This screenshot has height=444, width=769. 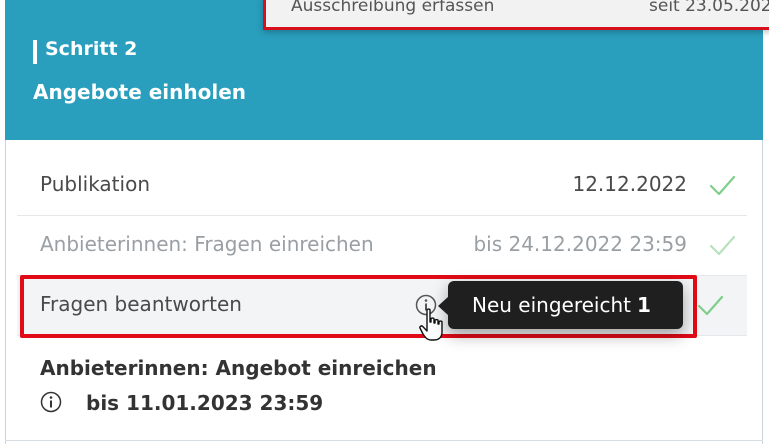 What do you see at coordinates (205, 403) in the screenshot?
I see `next-milestone-deadline: bis 11.01.2023 23:59` at bounding box center [205, 403].